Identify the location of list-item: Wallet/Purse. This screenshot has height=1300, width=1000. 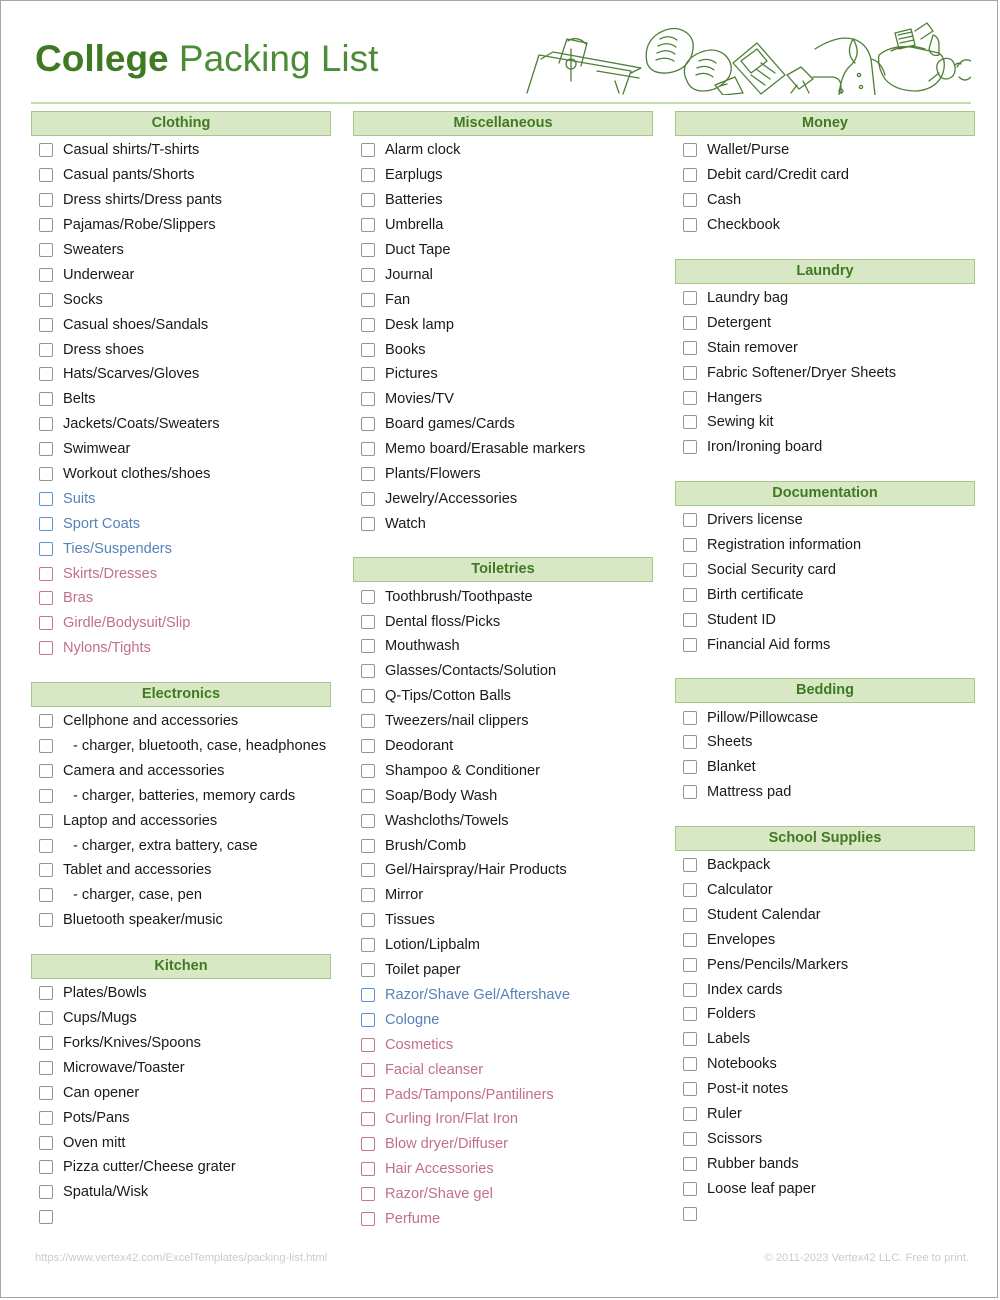
(825, 150).